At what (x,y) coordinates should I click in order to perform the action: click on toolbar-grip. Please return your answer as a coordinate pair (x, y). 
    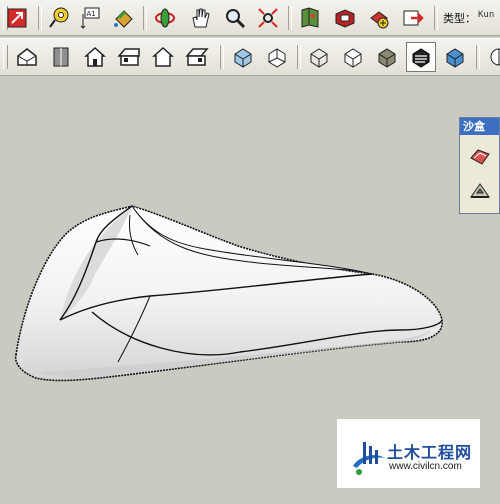
    Looking at the image, I should click on (5, 57).